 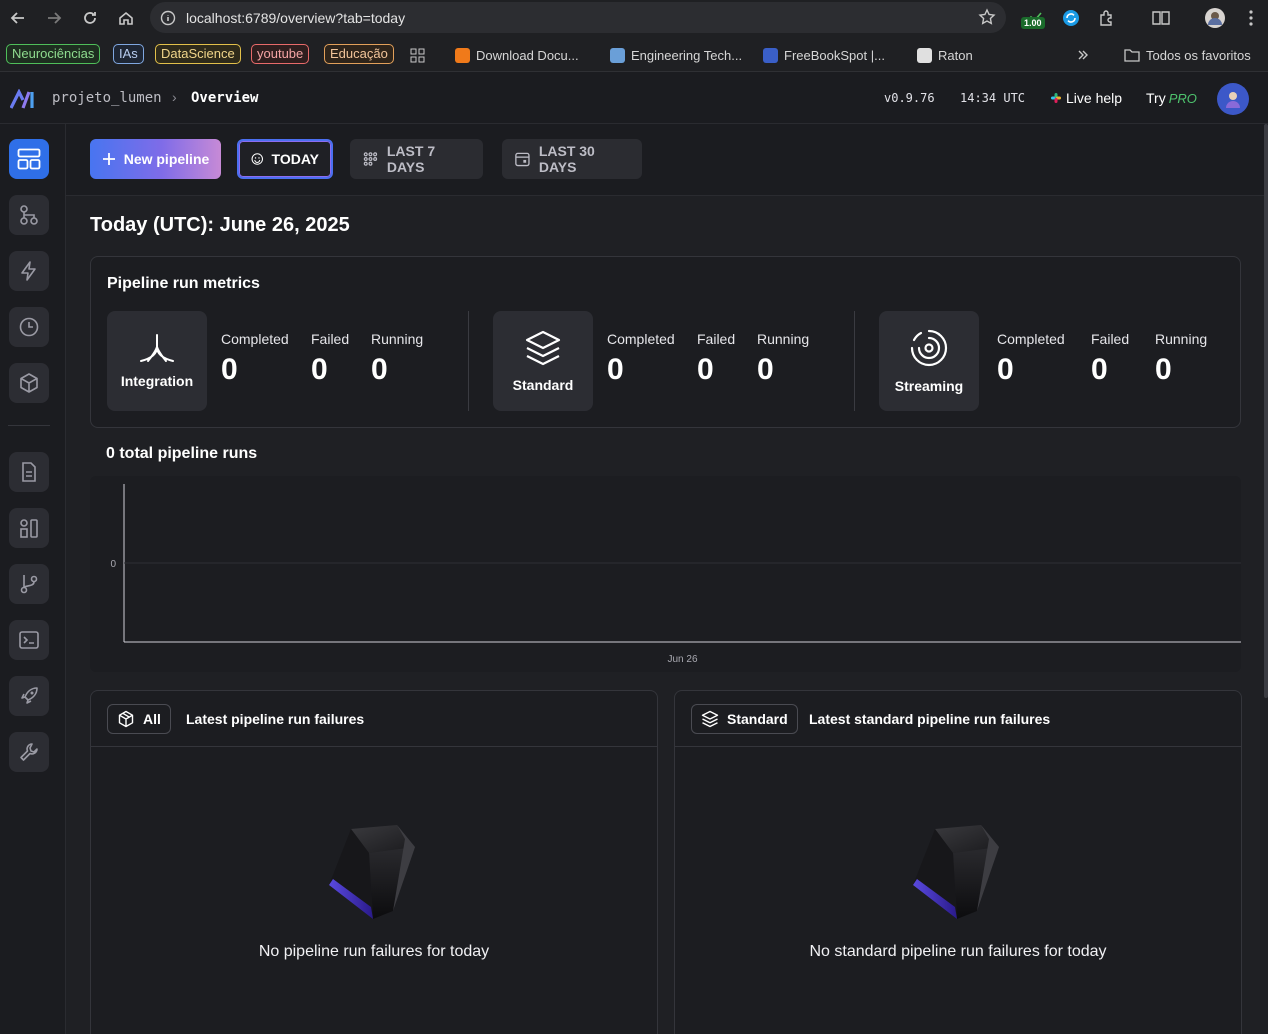 What do you see at coordinates (107, 98) in the screenshot?
I see `breadcrumb-project: projeto_lumen` at bounding box center [107, 98].